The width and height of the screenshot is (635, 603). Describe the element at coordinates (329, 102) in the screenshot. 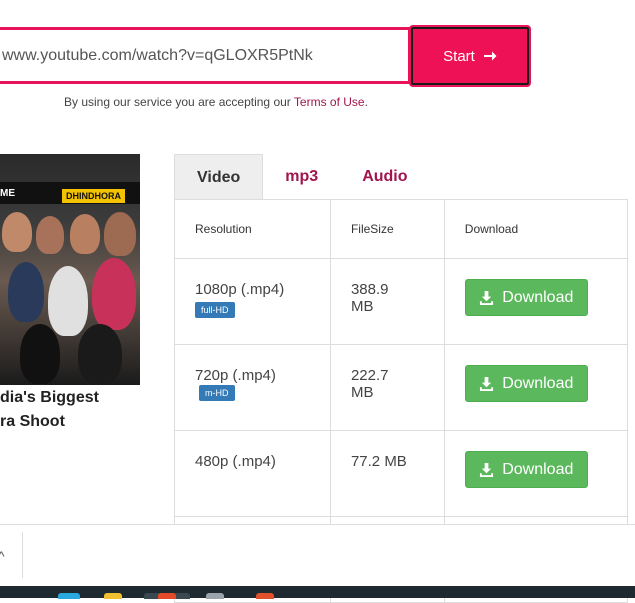

I see `terms-of-use-link: Terms of Use` at that location.